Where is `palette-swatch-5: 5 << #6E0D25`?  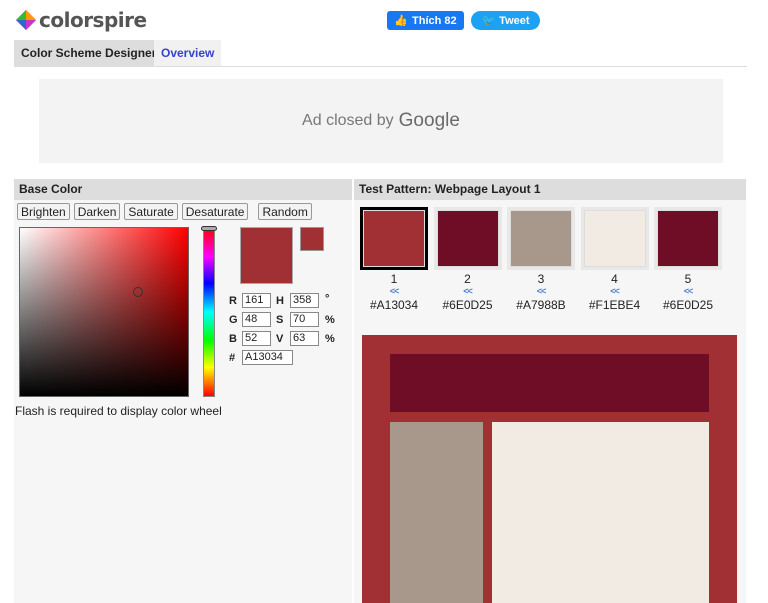
palette-swatch-5: 5 << #6E0D25 is located at coordinates (688, 259).